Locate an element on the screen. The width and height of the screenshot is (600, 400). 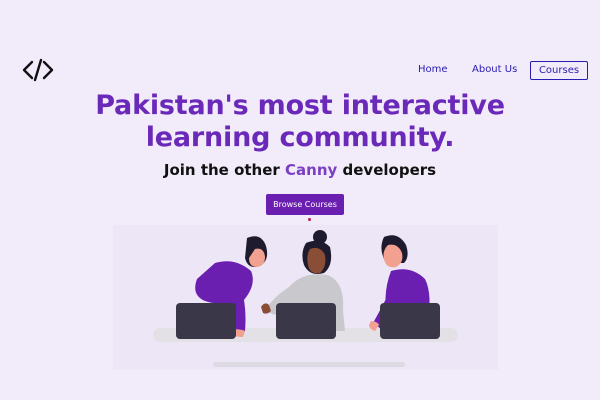
button-focus-dot is located at coordinates (309, 219).